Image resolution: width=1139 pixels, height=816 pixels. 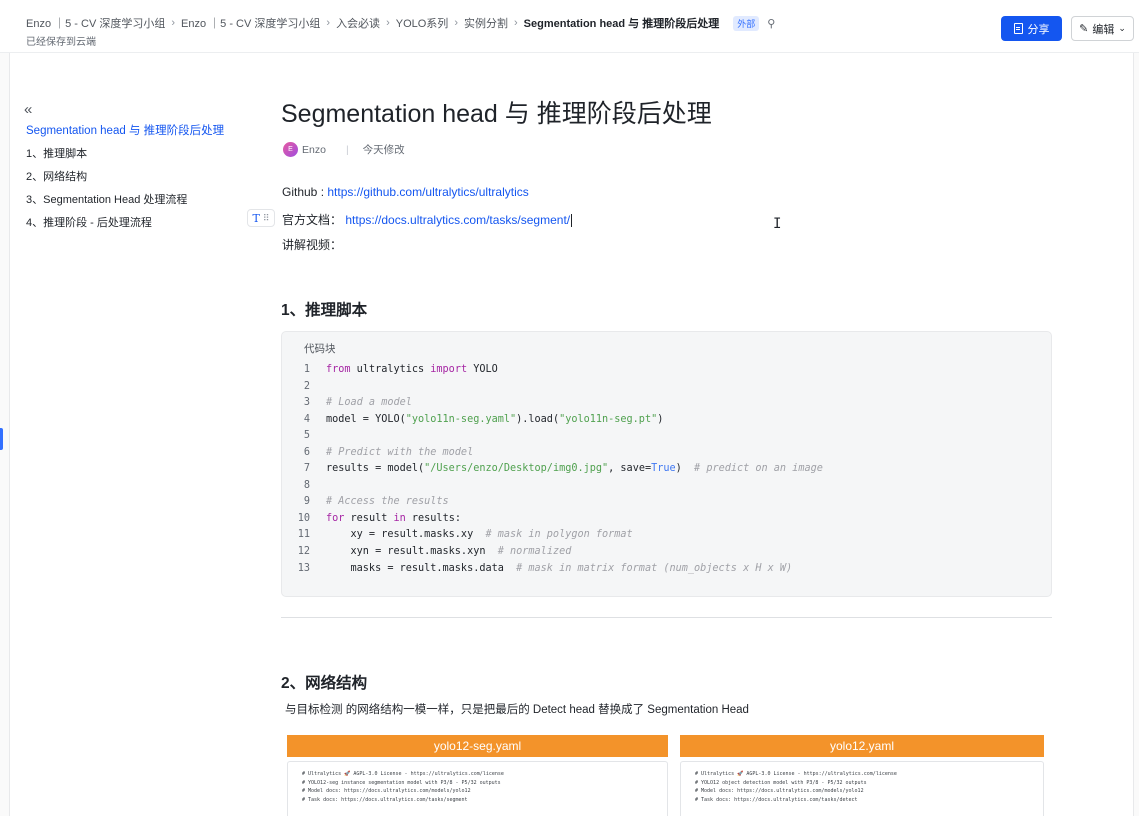 What do you see at coordinates (324, 310) in the screenshot?
I see `heading-section-1: 1、推理脚本` at bounding box center [324, 310].